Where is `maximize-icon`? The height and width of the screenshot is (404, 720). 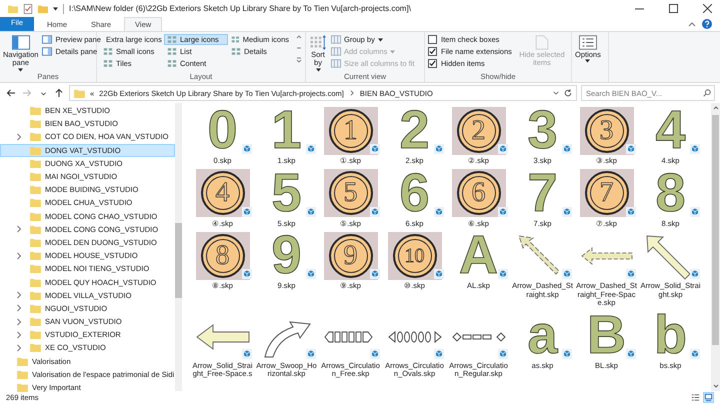 maximize-icon is located at coordinates (673, 8).